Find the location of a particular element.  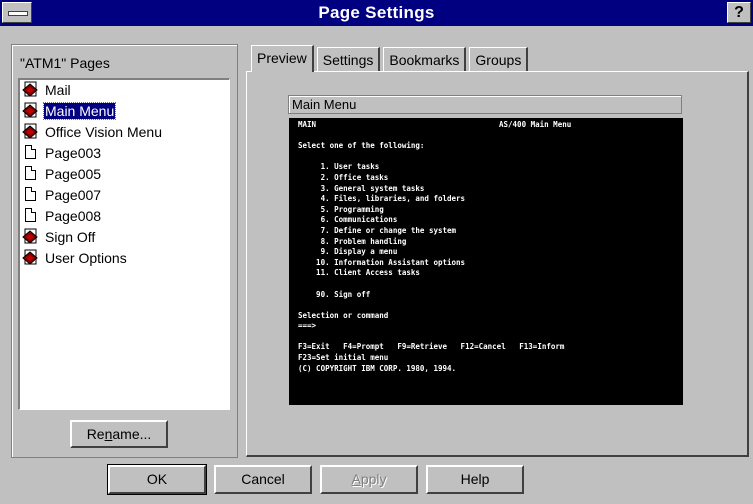

tab-bookmarks: Bookmarks is located at coordinates (425, 59).